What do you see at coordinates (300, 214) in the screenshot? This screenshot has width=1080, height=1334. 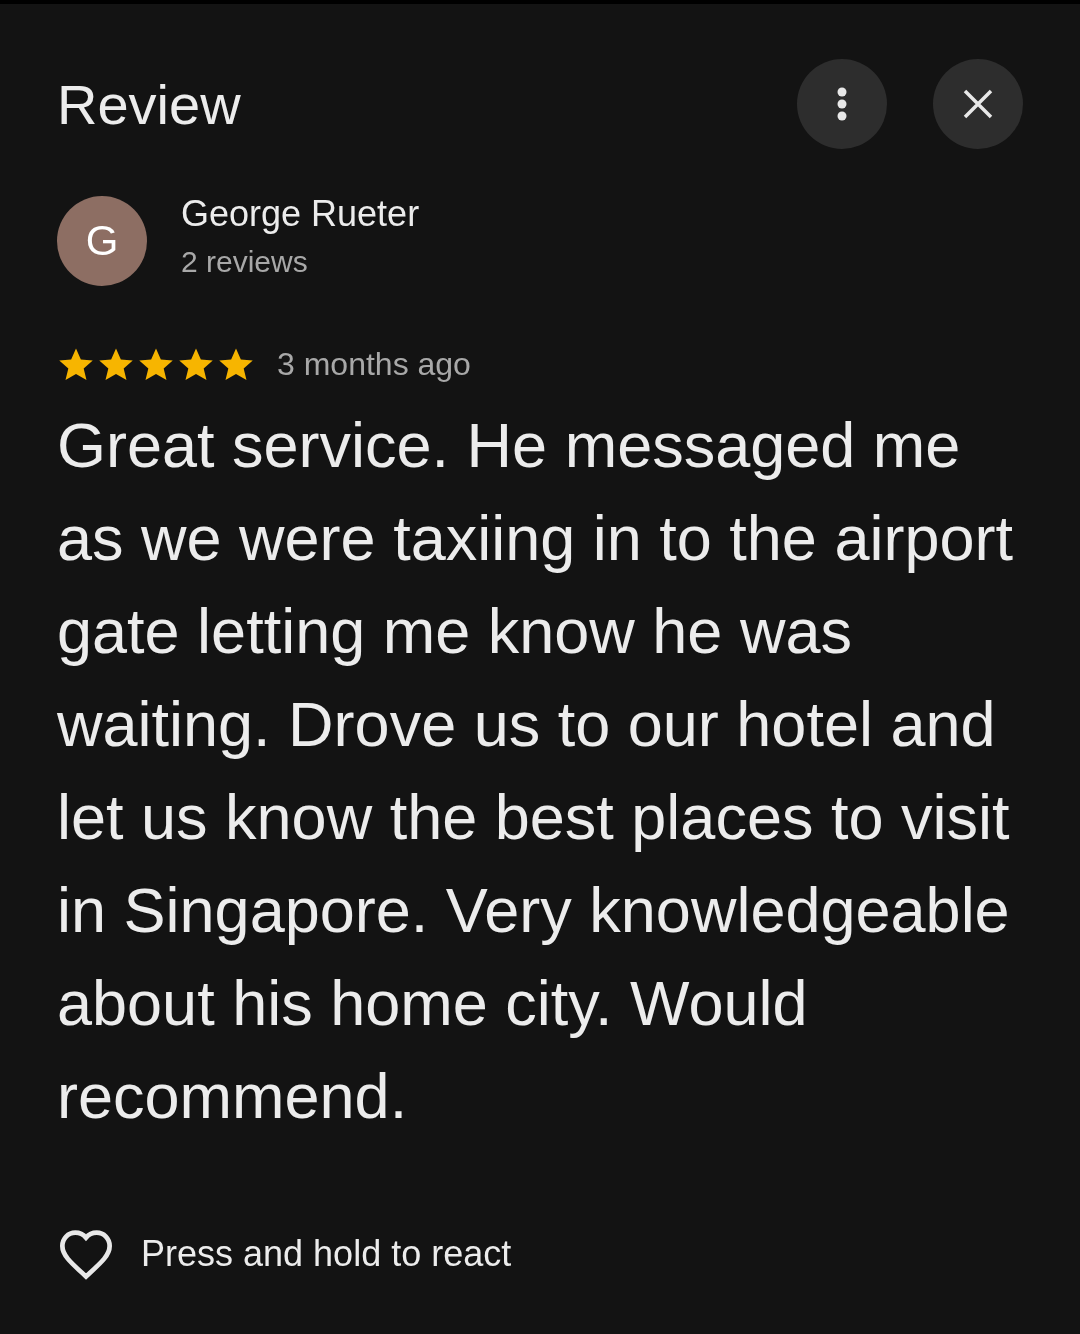 I see `reviewer-name: George Rueter` at bounding box center [300, 214].